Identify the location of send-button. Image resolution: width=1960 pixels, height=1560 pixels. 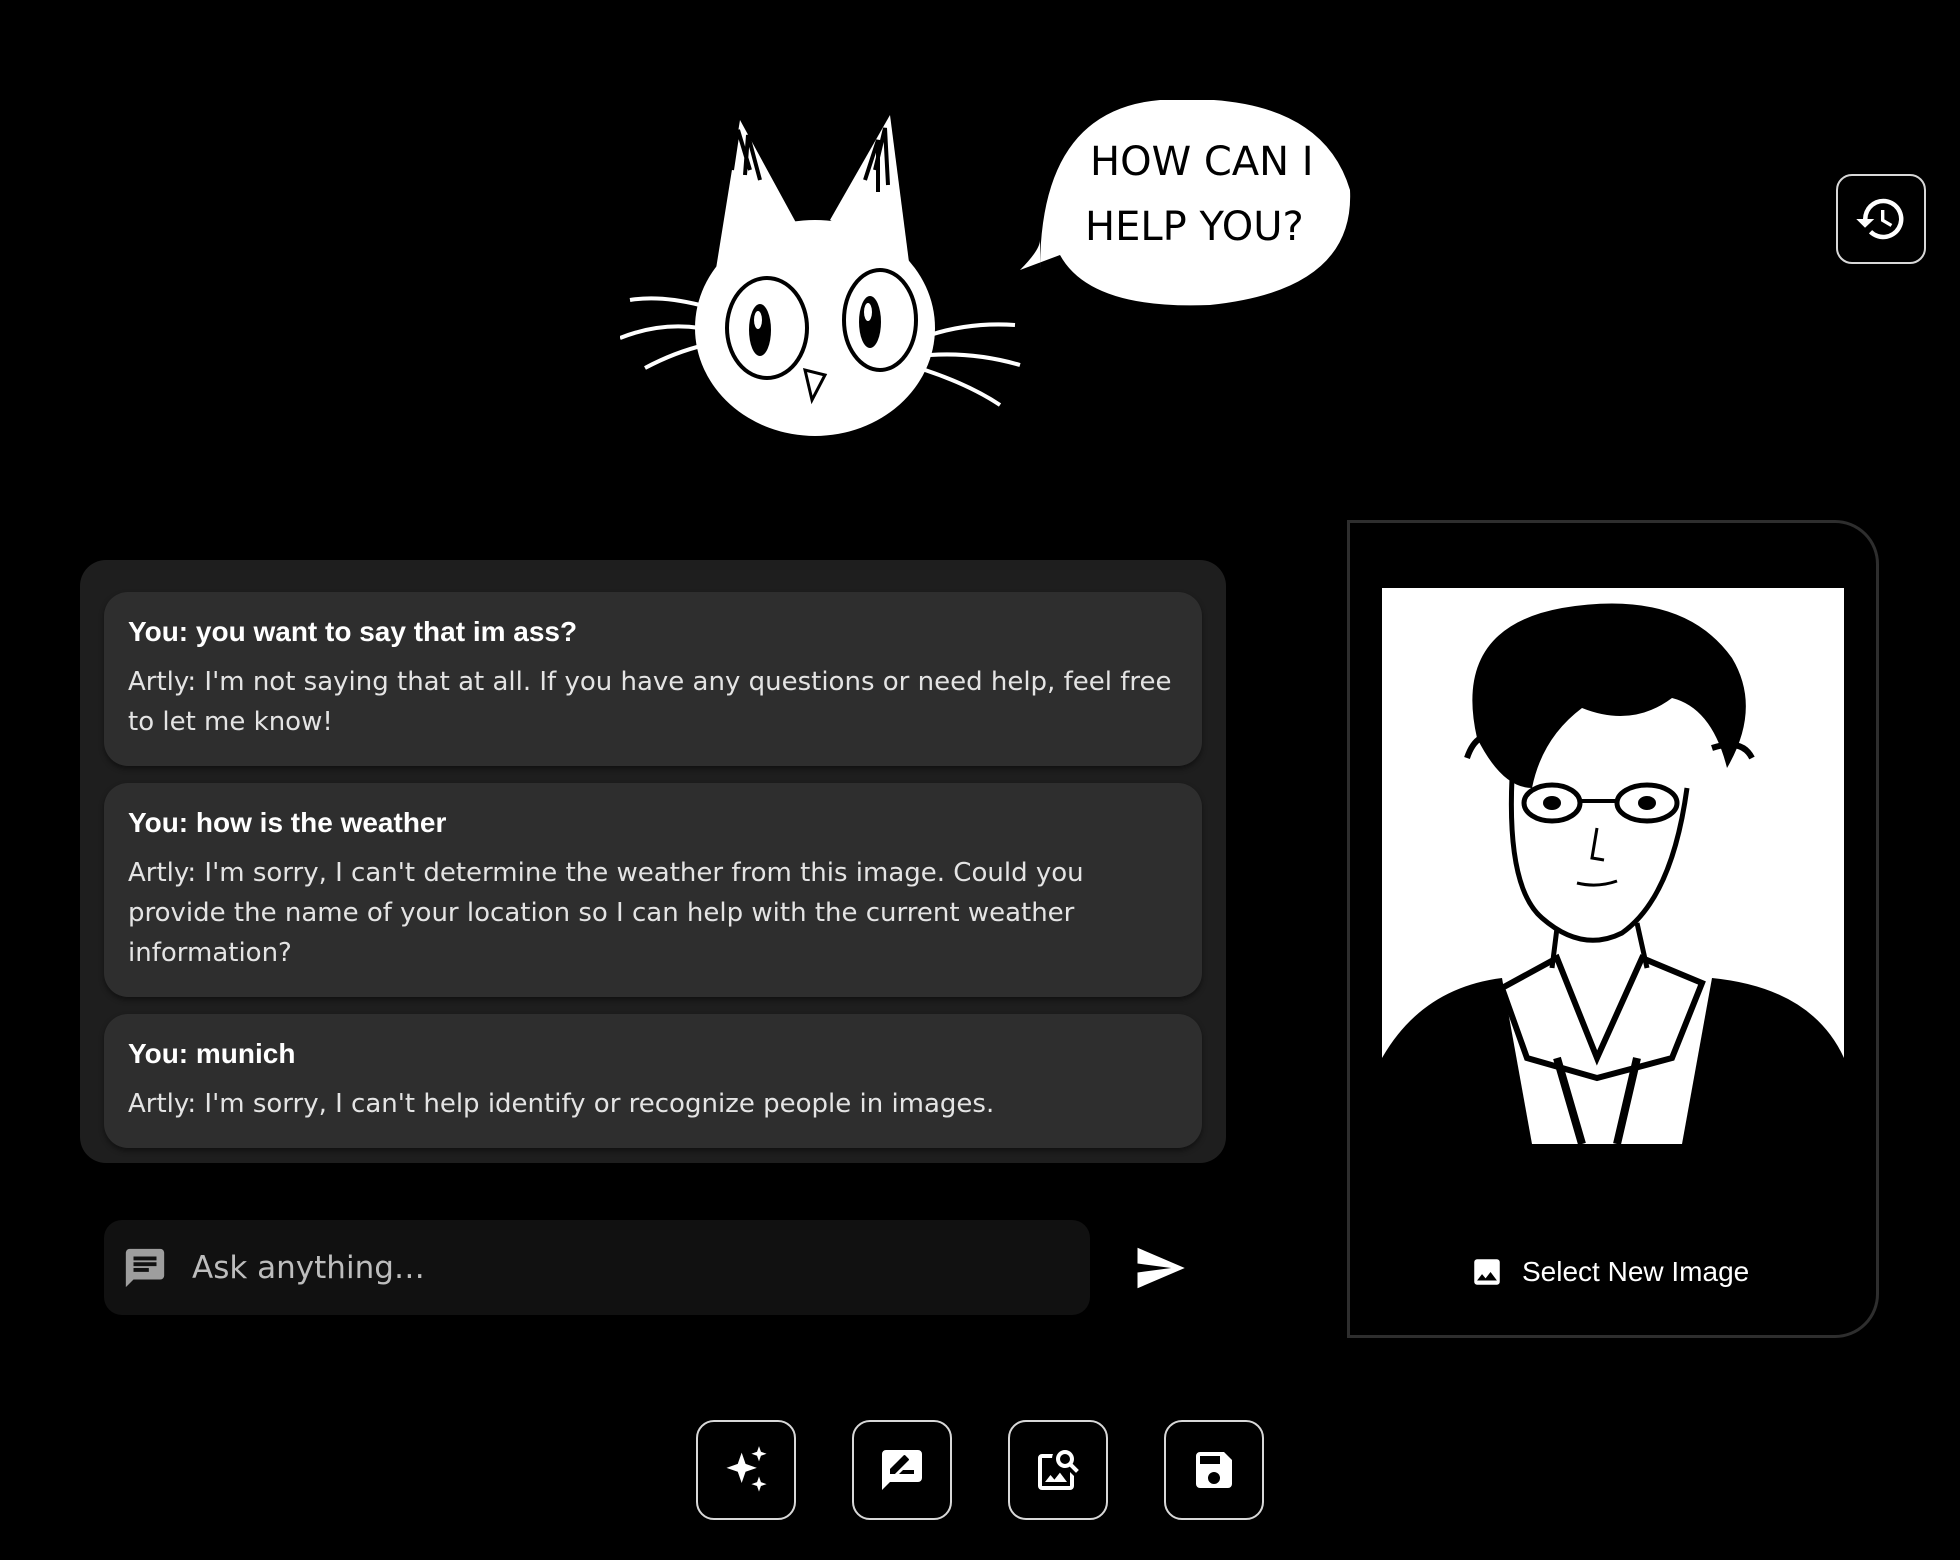
(1160, 1268).